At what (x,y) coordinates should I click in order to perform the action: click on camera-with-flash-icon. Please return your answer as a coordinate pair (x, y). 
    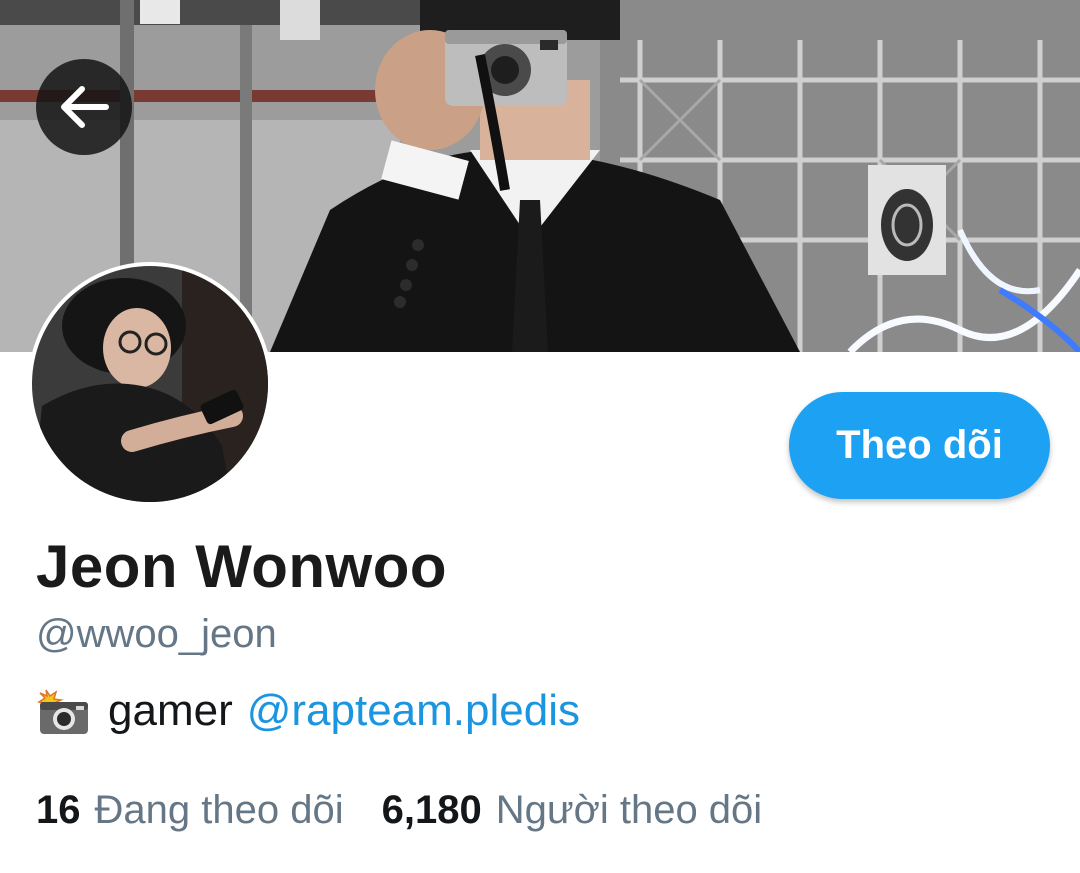
    Looking at the image, I should click on (64, 711).